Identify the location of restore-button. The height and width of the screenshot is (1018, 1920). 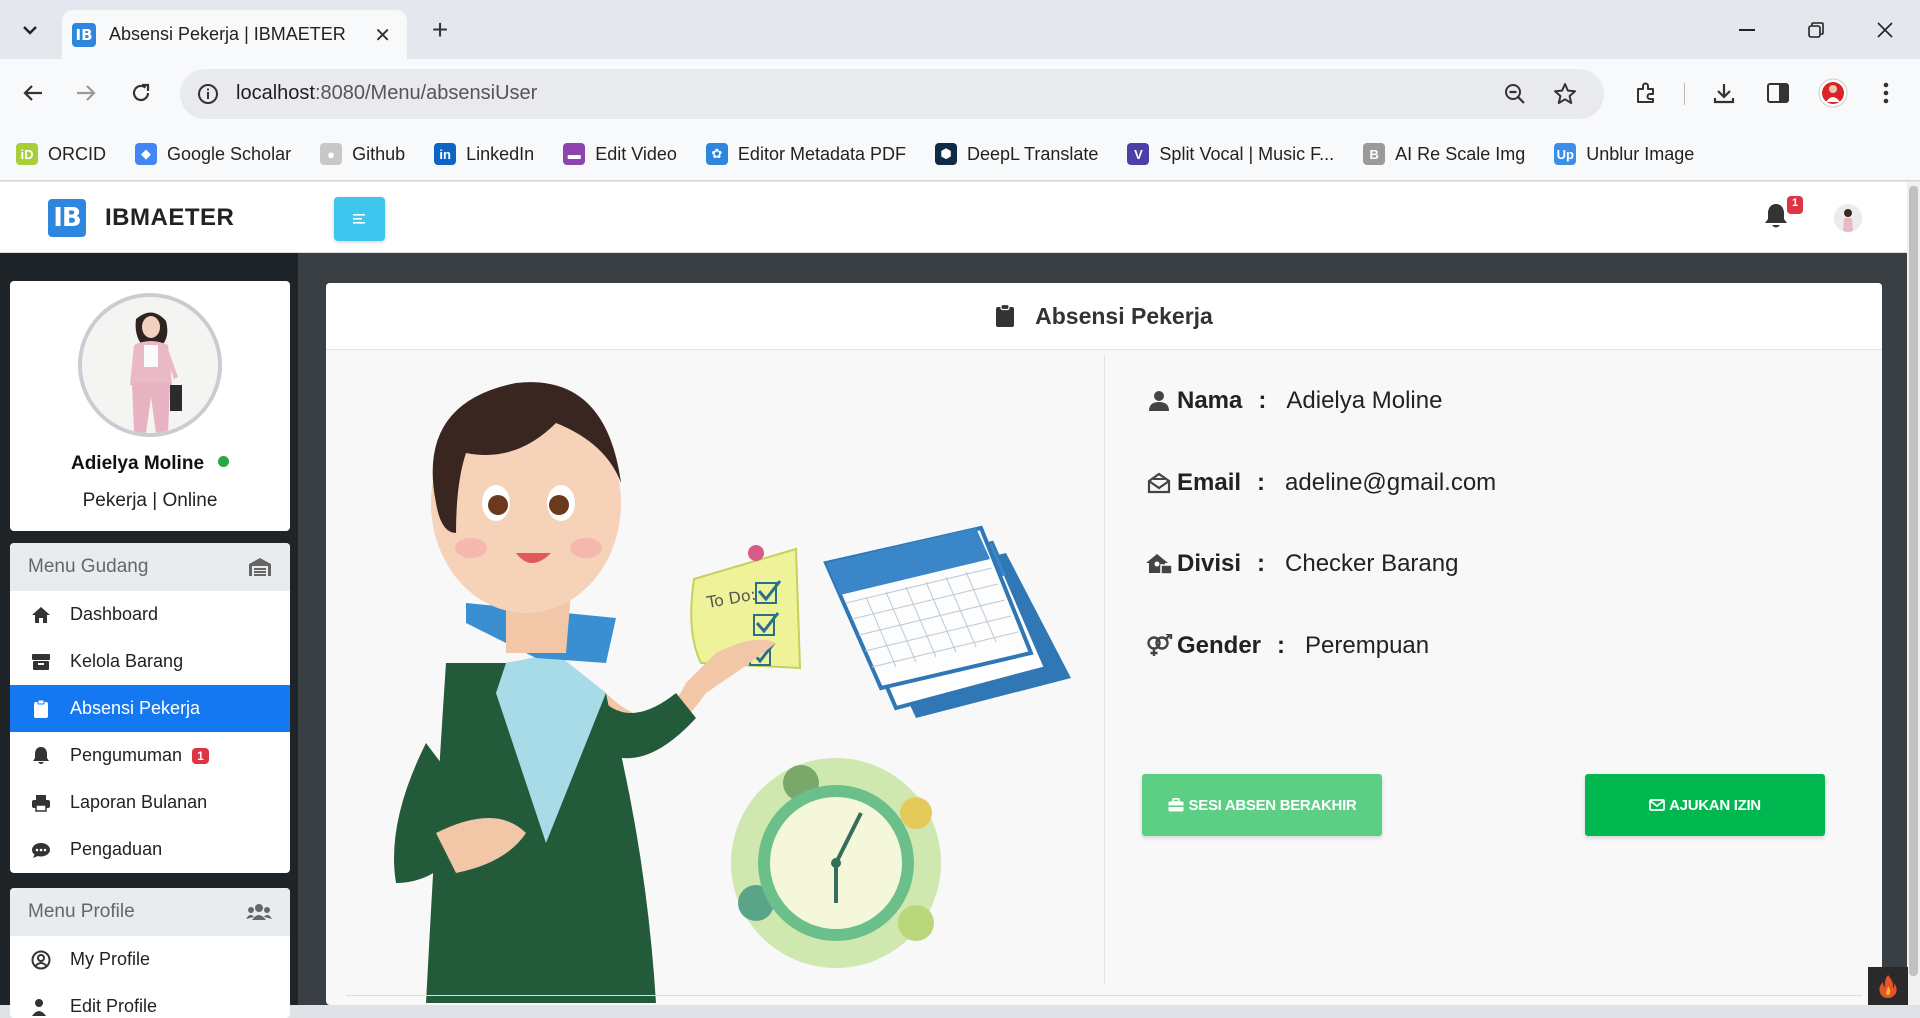
(1816, 30).